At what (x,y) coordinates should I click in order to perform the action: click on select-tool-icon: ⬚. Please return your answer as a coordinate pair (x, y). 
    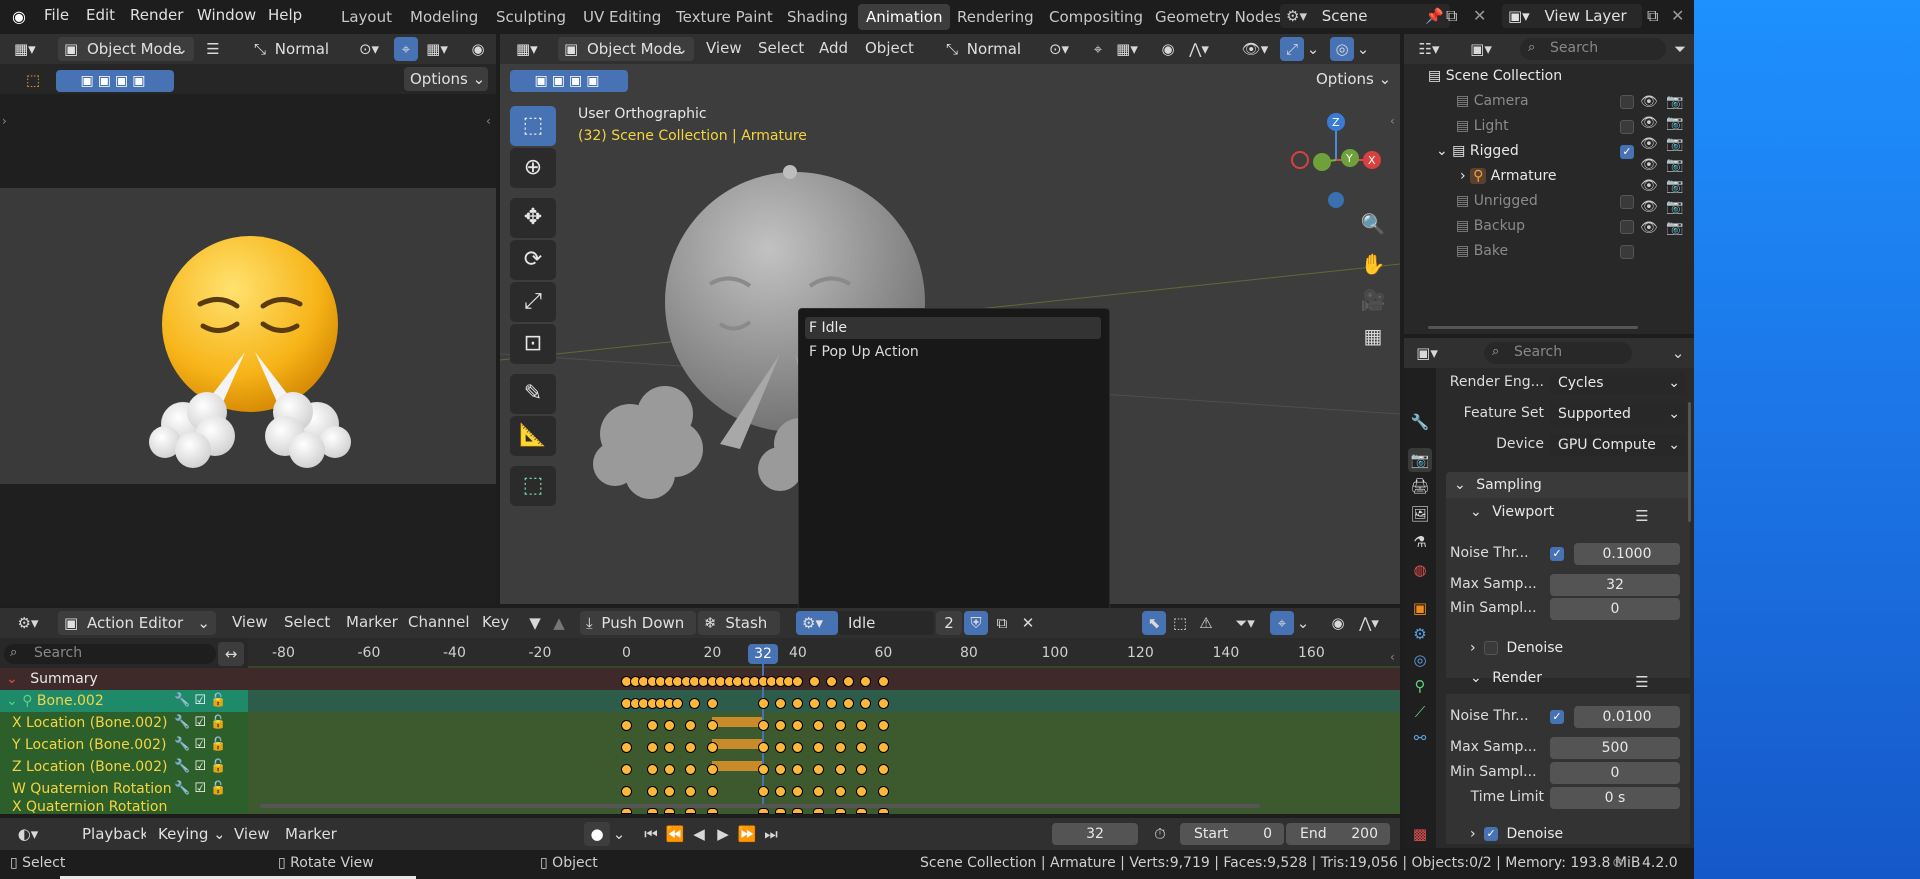
    Looking at the image, I should click on (33, 81).